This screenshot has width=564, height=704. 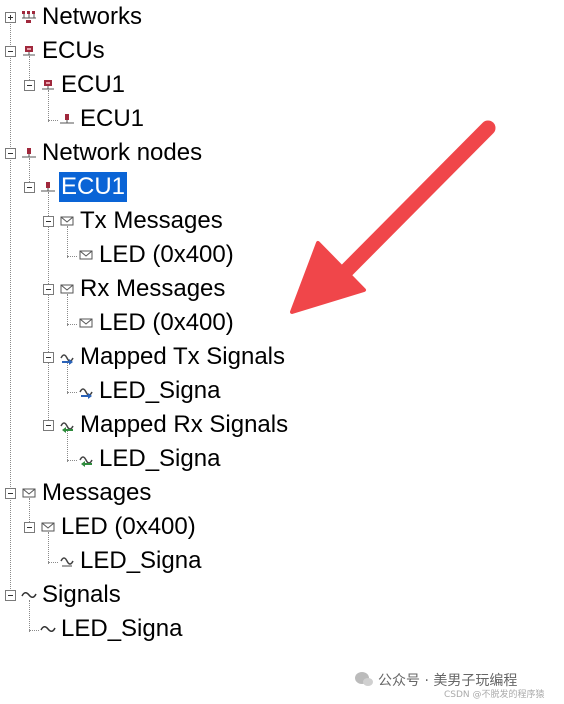 I want to click on watermark-sub: CSDN @不脱发的程序猿, so click(x=494, y=695).